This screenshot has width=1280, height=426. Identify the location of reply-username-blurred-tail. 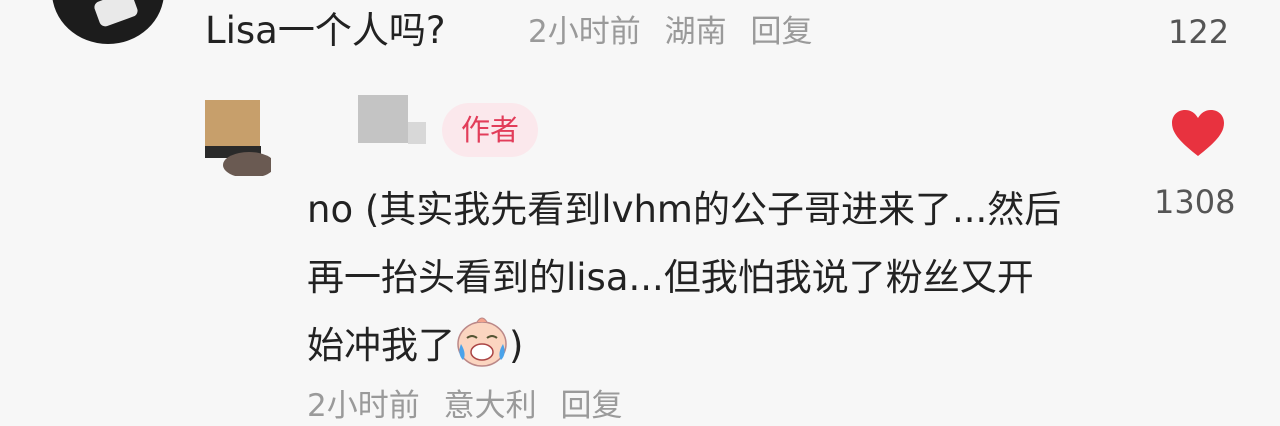
(417, 133).